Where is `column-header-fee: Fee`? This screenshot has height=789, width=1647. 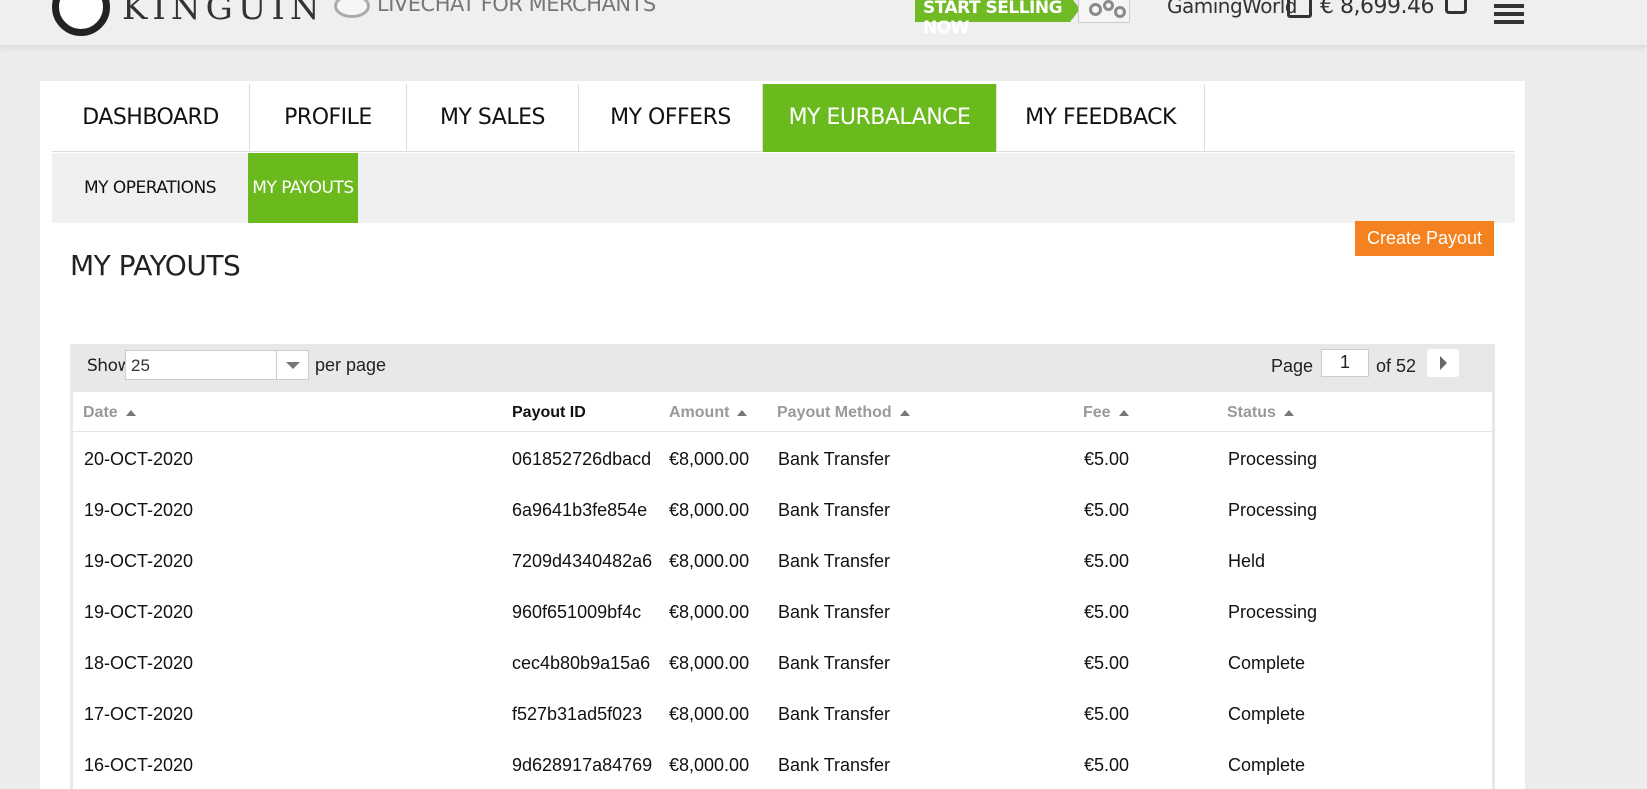 column-header-fee: Fee is located at coordinates (1106, 413).